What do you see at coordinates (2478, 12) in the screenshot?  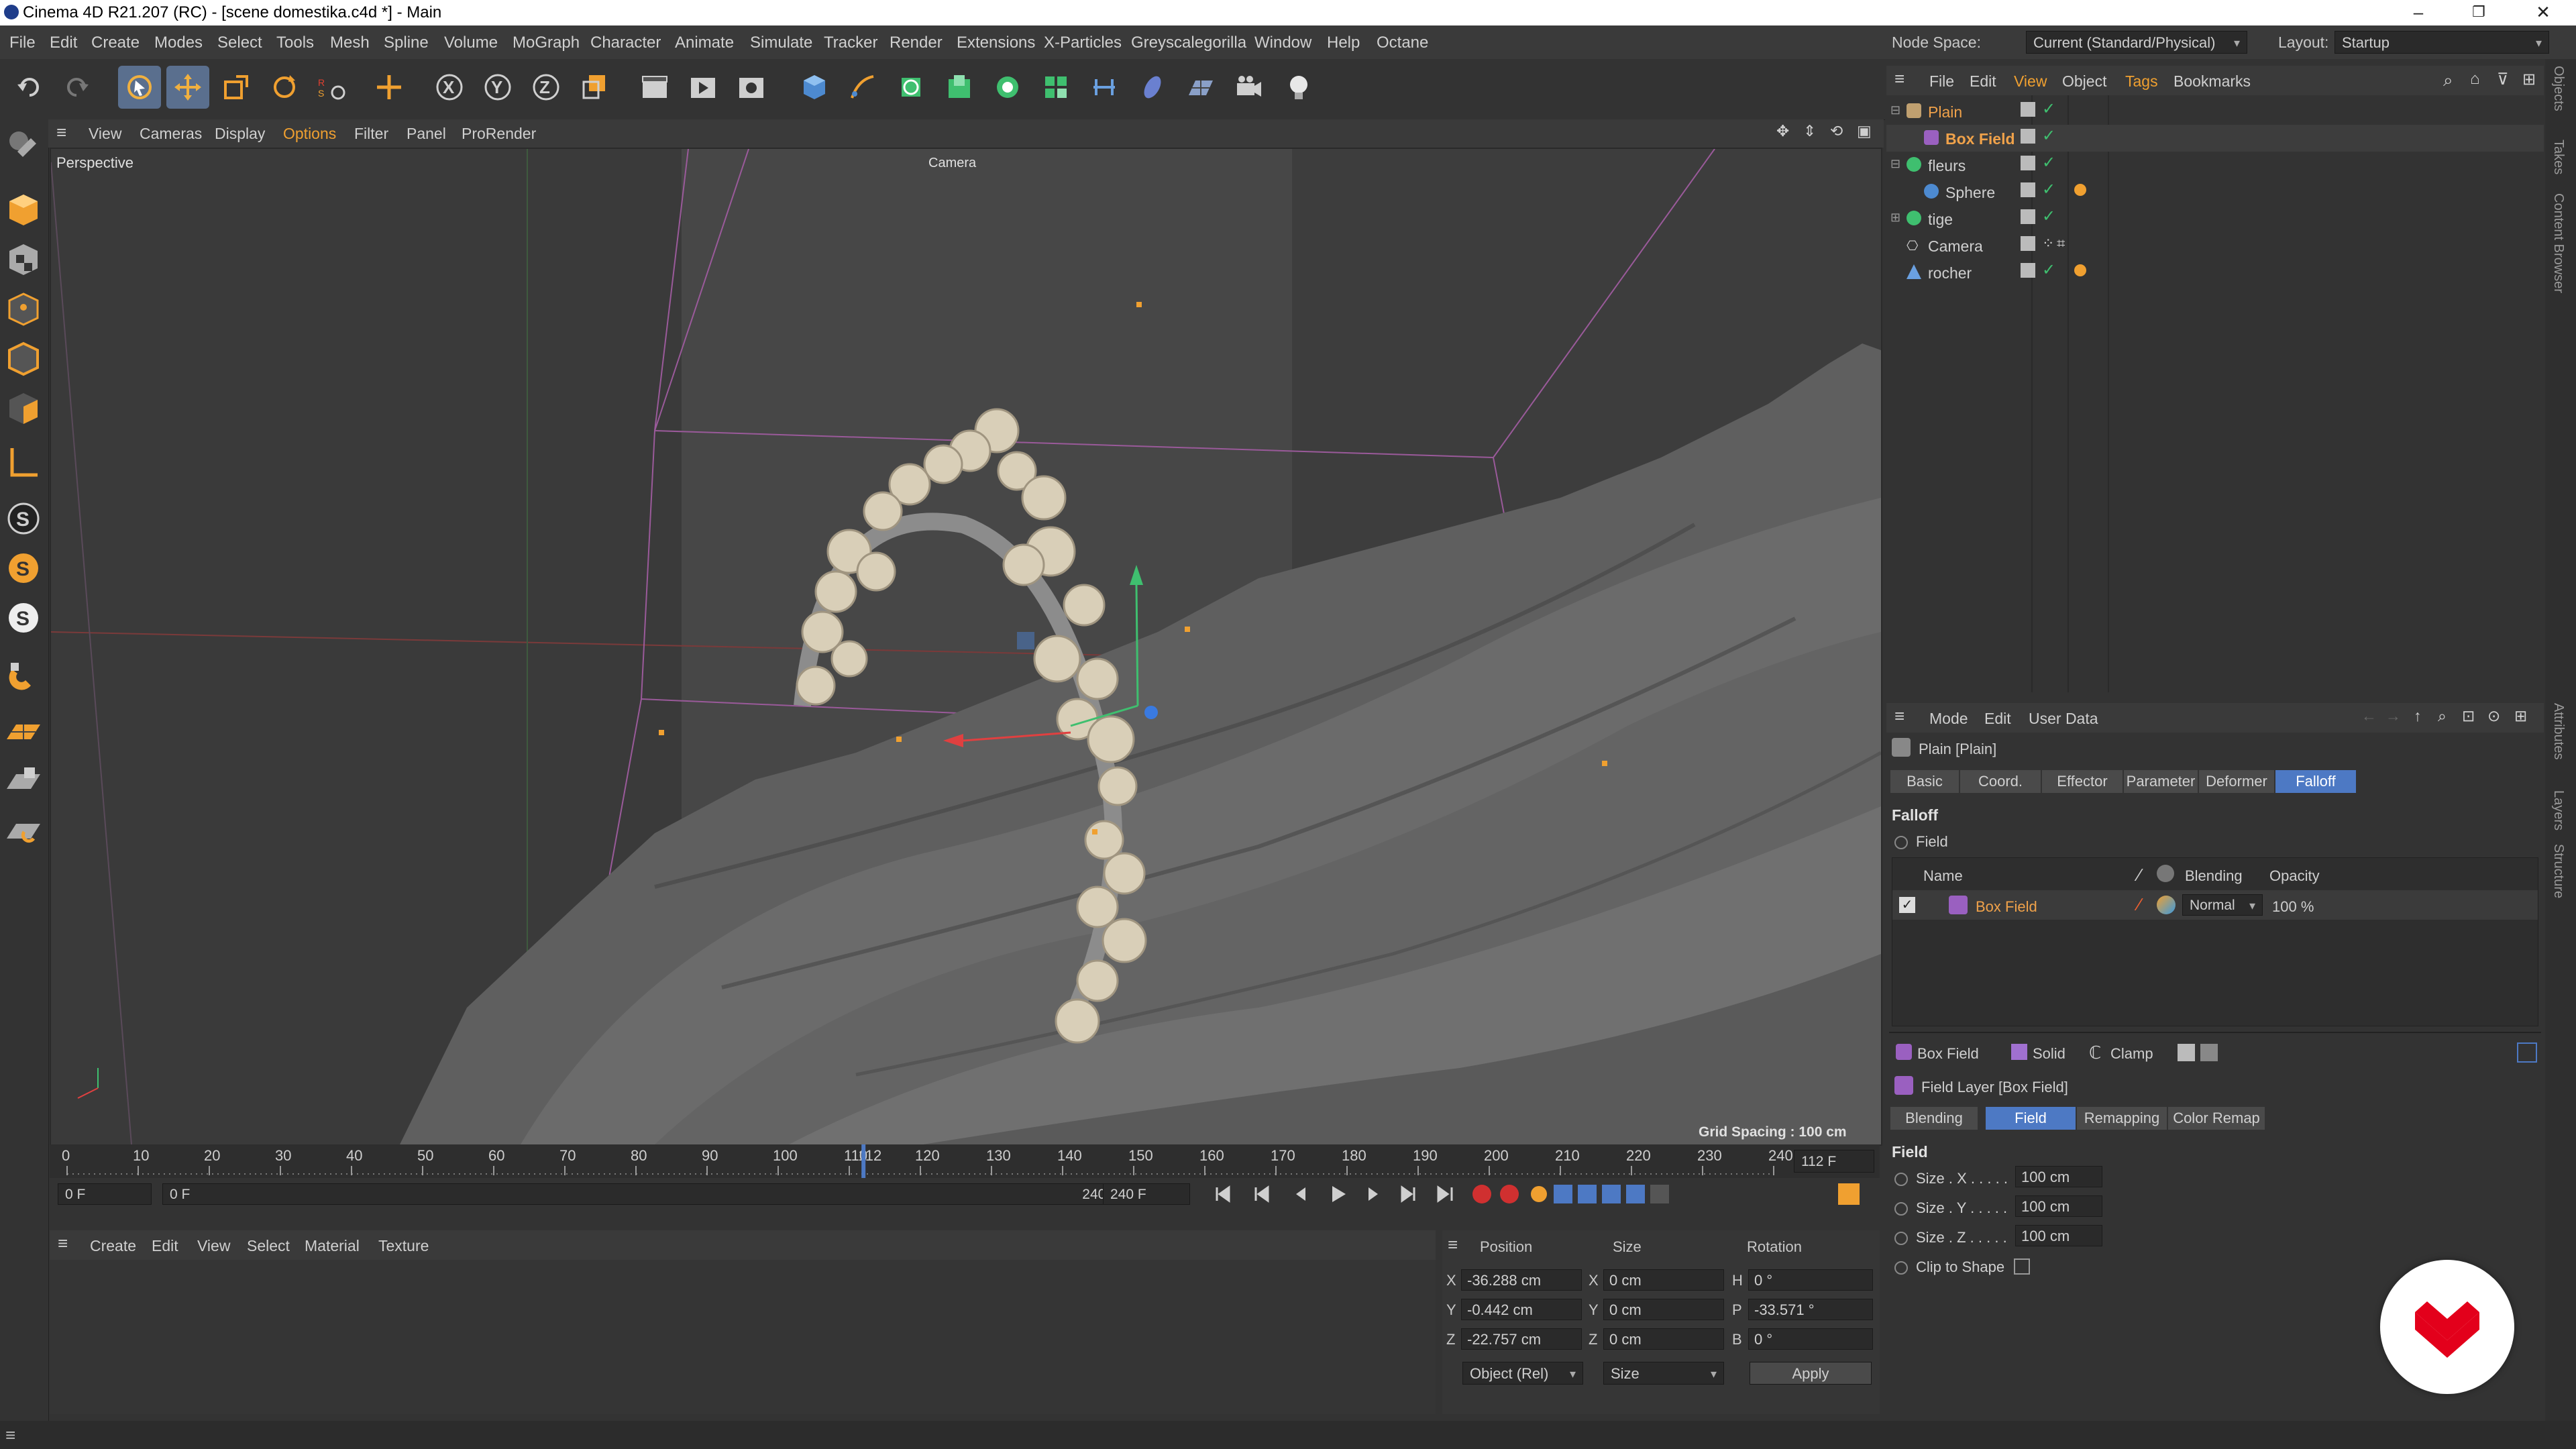 I see `maximize-button: ❐` at bounding box center [2478, 12].